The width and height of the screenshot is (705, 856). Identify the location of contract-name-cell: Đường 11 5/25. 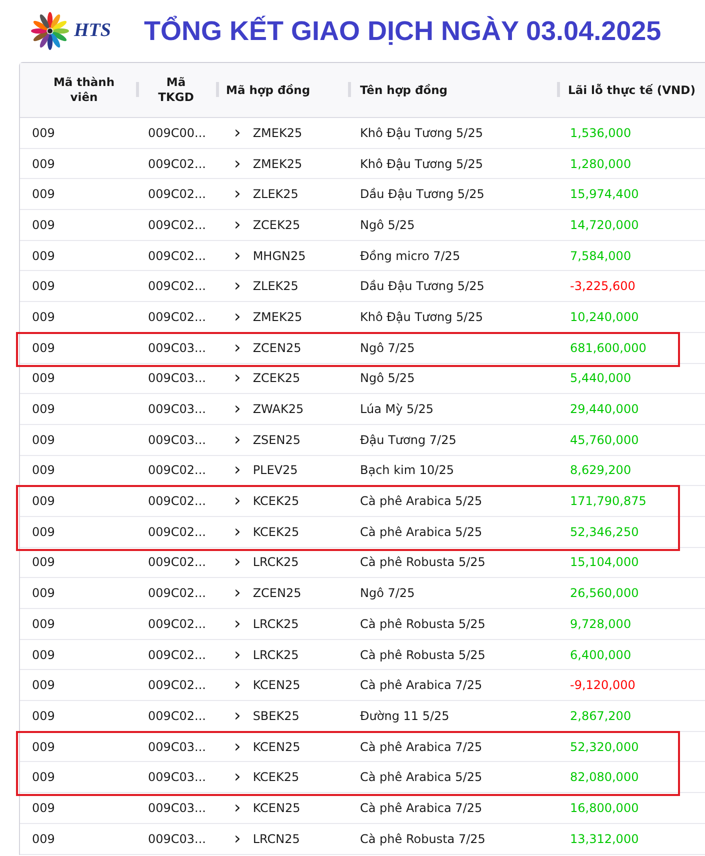
(405, 715).